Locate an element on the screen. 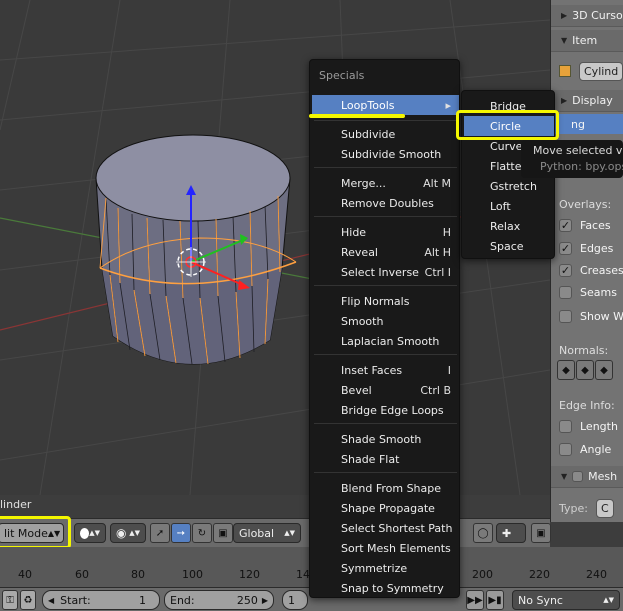 The image size is (623, 611). seams-toggle: Seams is located at coordinates (587, 292).